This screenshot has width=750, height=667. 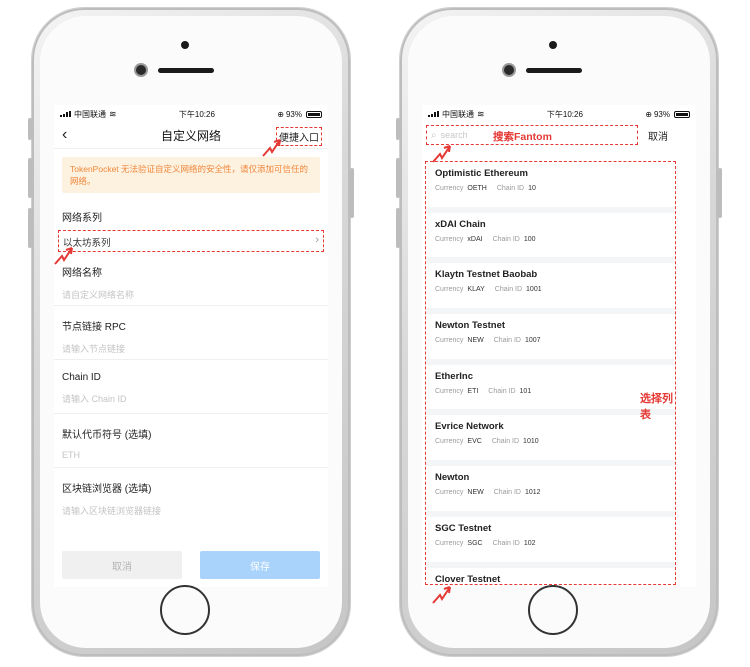 What do you see at coordinates (191, 175) in the screenshot?
I see `security-warning: TokenPocket 无法验证自定义网络的安全性，请仅添加可信任的网络。` at bounding box center [191, 175].